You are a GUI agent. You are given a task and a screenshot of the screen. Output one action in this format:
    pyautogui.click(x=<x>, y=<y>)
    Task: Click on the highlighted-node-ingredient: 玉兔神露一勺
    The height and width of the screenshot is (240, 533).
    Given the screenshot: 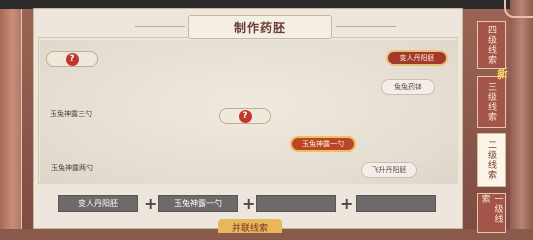 What is the action you would take?
    pyautogui.click(x=323, y=144)
    